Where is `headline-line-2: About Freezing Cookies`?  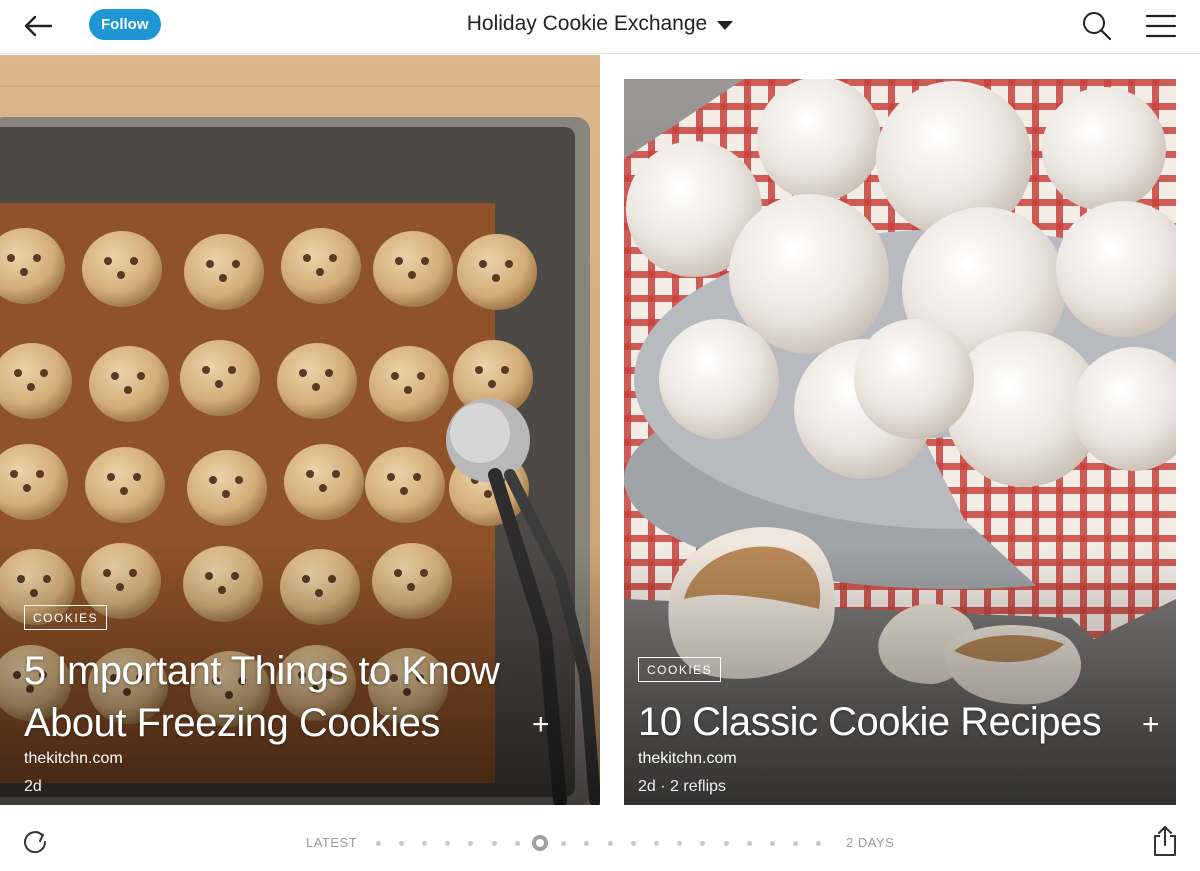 headline-line-2: About Freezing Cookies is located at coordinates (232, 723).